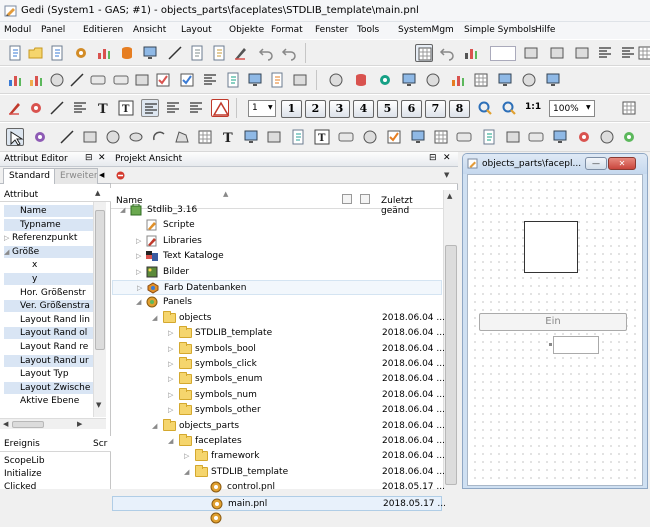 This screenshot has height=527, width=650. Describe the element at coordinates (50, 387) in the screenshot. I see `attribute-row: Layout Zwische` at that location.